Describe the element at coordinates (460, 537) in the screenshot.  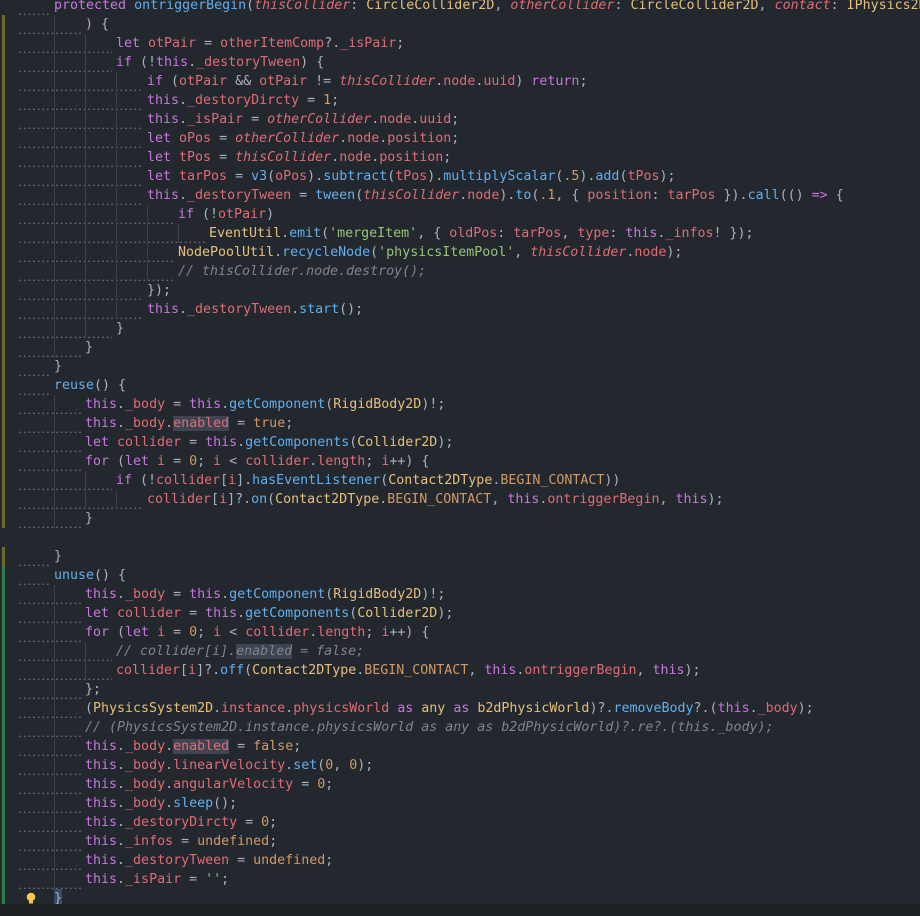
I see `code-line` at that location.